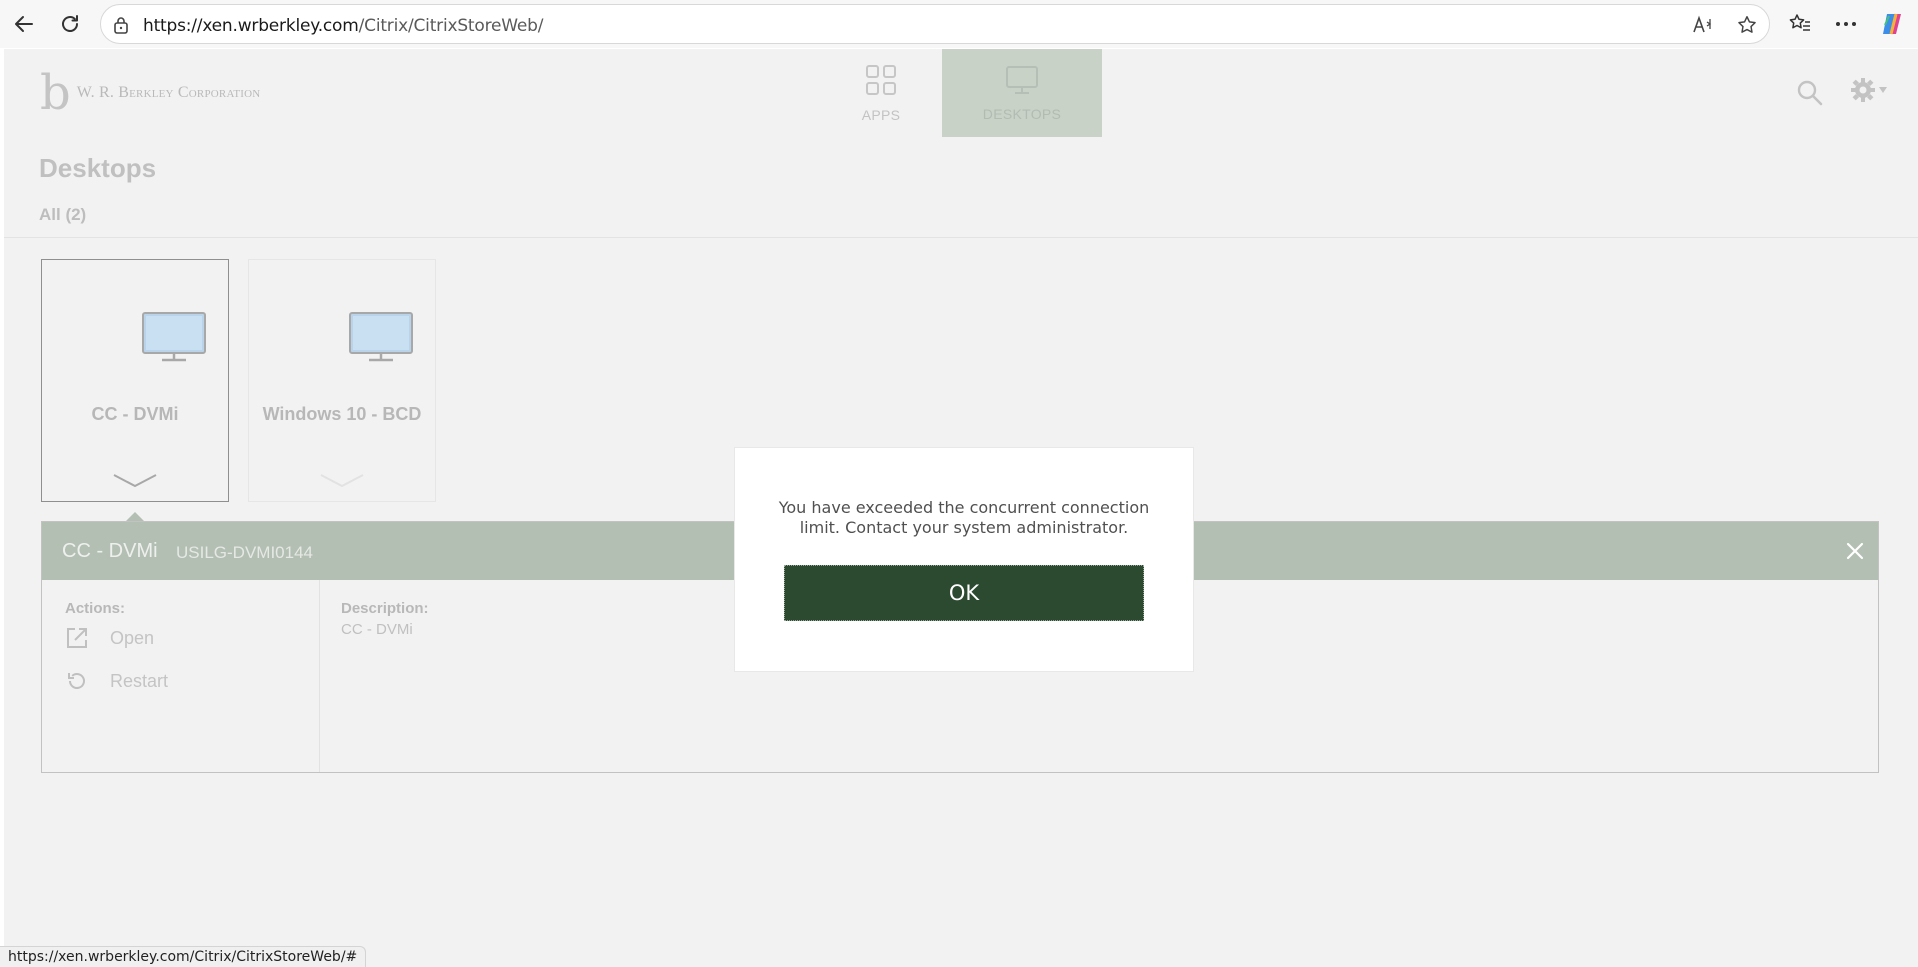  What do you see at coordinates (168, 92) in the screenshot?
I see `logo-text: W. R. Berkley Corporation` at bounding box center [168, 92].